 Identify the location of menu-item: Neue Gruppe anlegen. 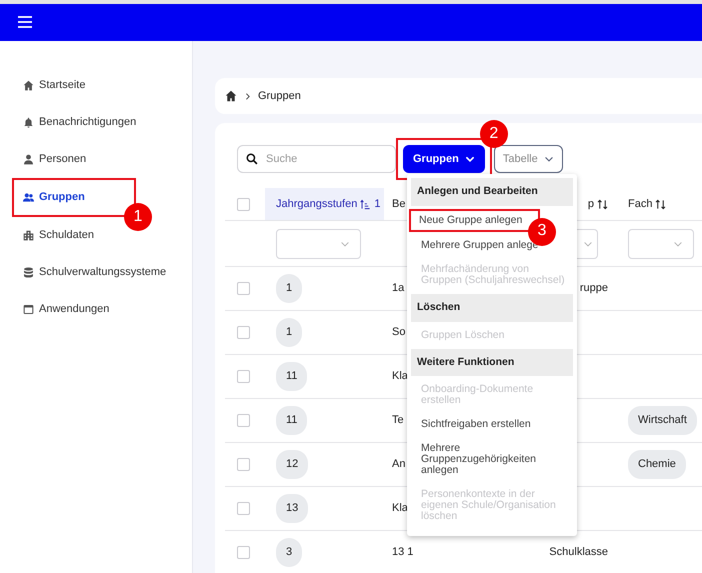
(475, 220).